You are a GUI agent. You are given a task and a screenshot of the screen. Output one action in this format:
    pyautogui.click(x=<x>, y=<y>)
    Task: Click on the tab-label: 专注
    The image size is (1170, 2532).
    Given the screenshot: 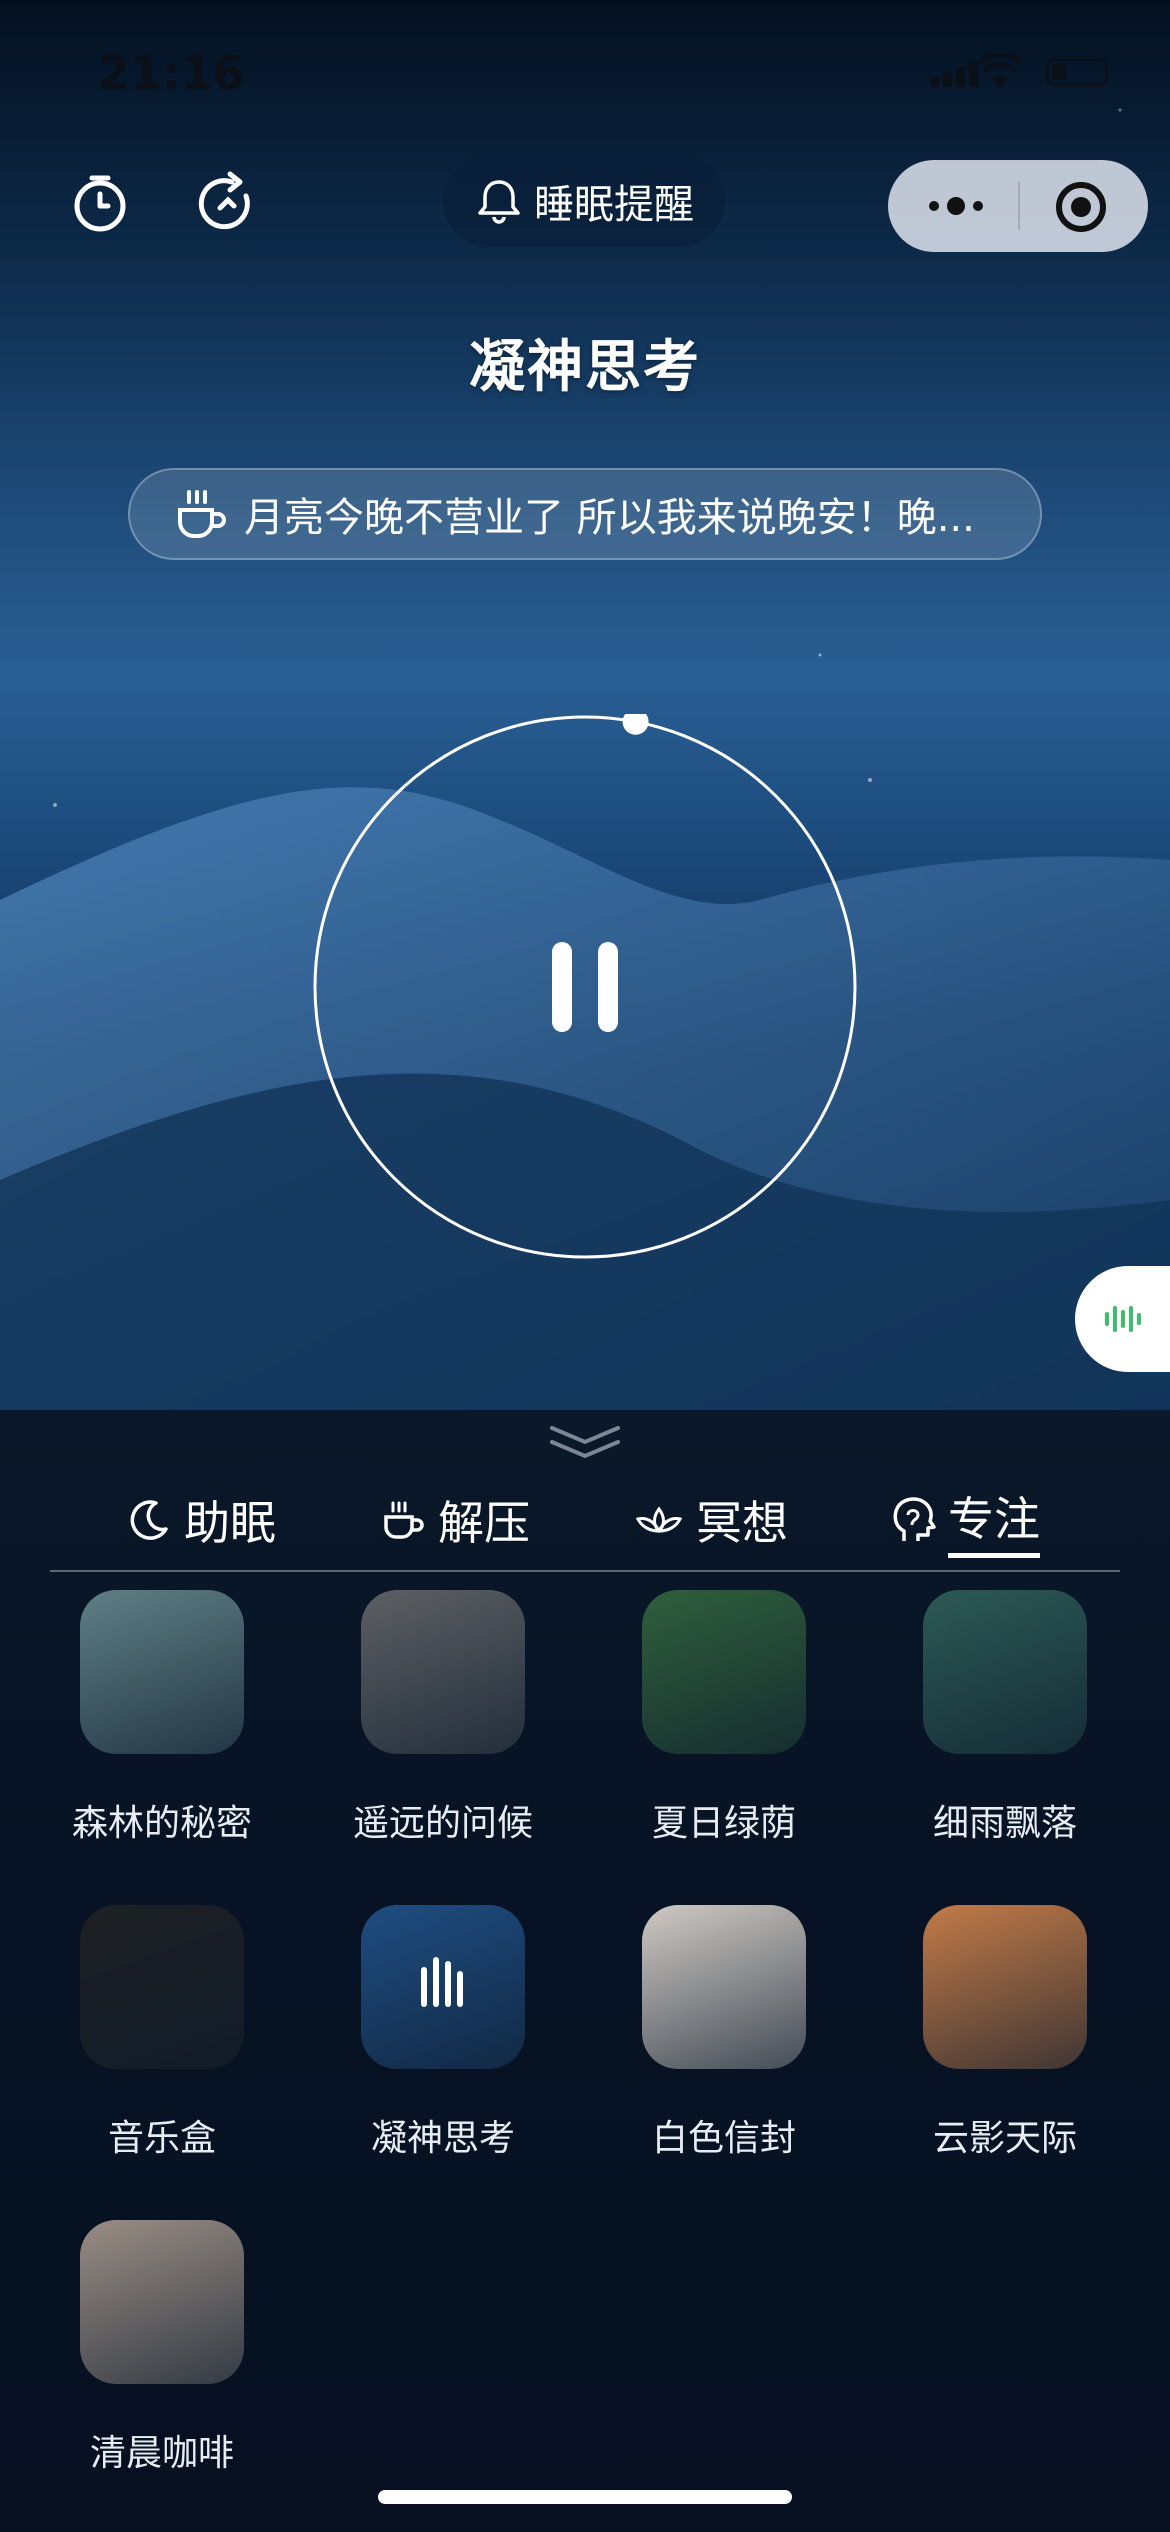 What is the action you would take?
    pyautogui.click(x=994, y=1520)
    